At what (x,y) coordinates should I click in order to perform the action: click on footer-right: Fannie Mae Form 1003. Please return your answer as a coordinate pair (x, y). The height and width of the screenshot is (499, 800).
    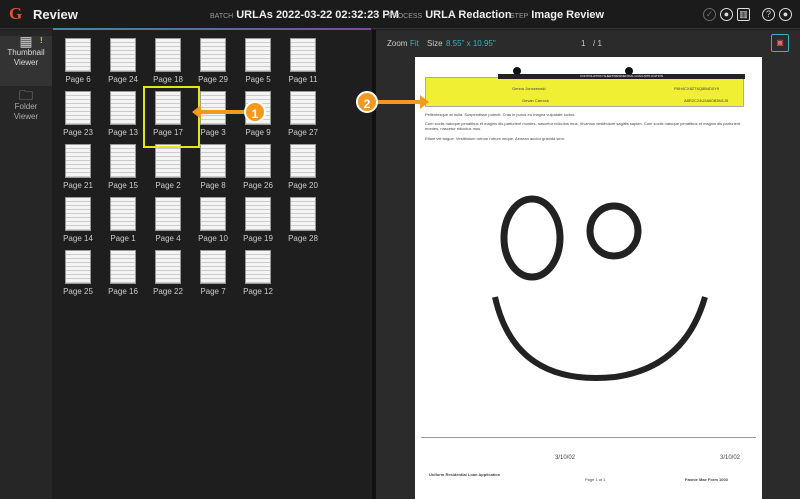
    Looking at the image, I should click on (706, 479).